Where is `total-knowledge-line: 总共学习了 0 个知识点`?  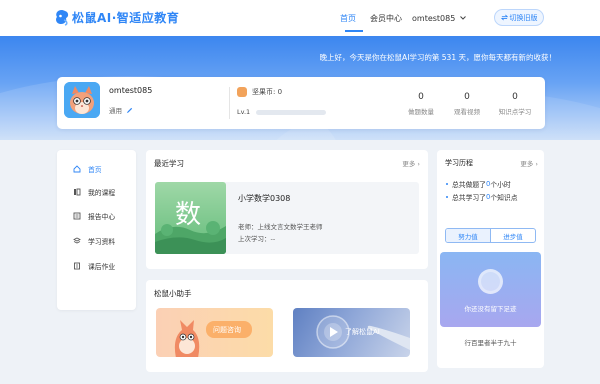
total-knowledge-line: 总共学习了 0 个知识点 is located at coordinates (482, 197).